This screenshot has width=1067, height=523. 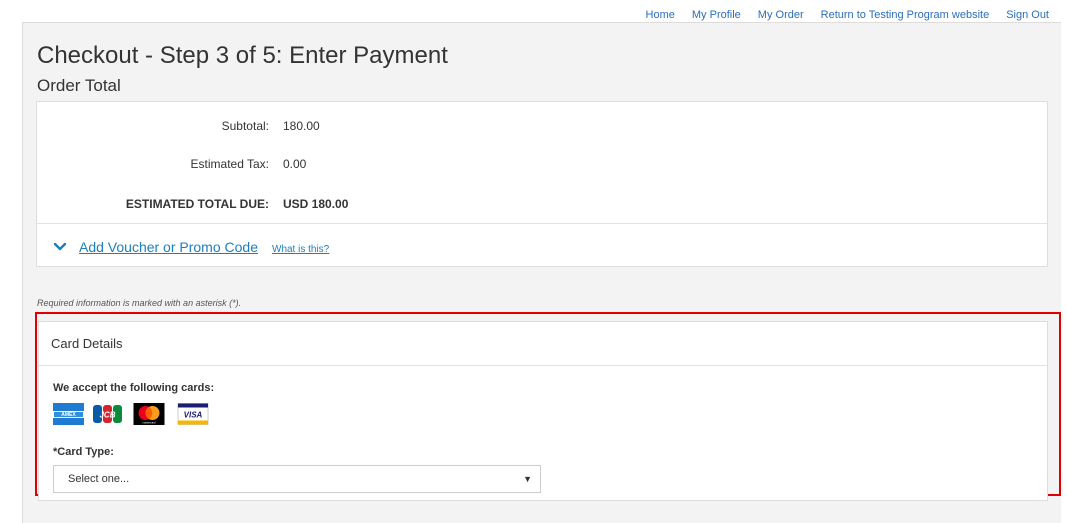 I want to click on visa-card-icon: VISA, so click(x=193, y=414).